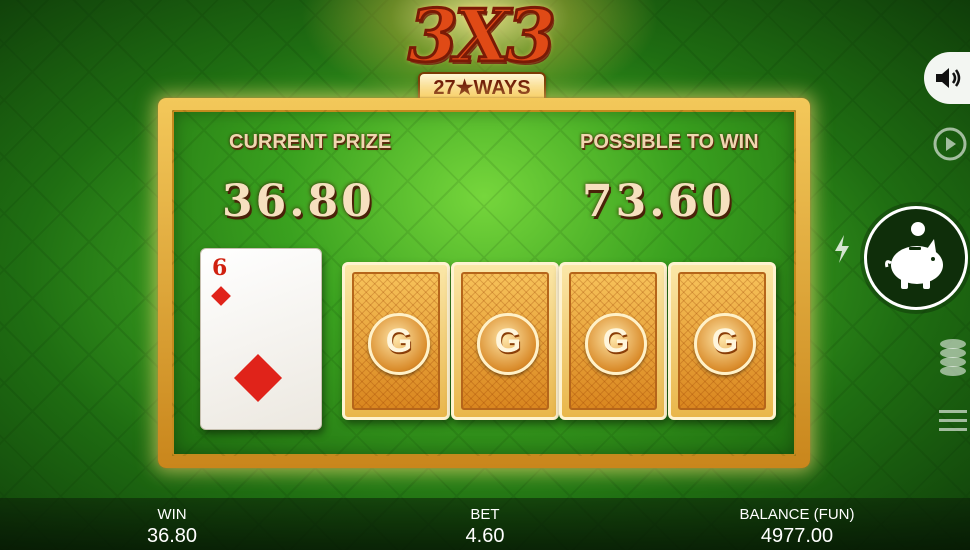 Image resolution: width=970 pixels, height=550 pixels. I want to click on speaker-icon, so click(948, 78).